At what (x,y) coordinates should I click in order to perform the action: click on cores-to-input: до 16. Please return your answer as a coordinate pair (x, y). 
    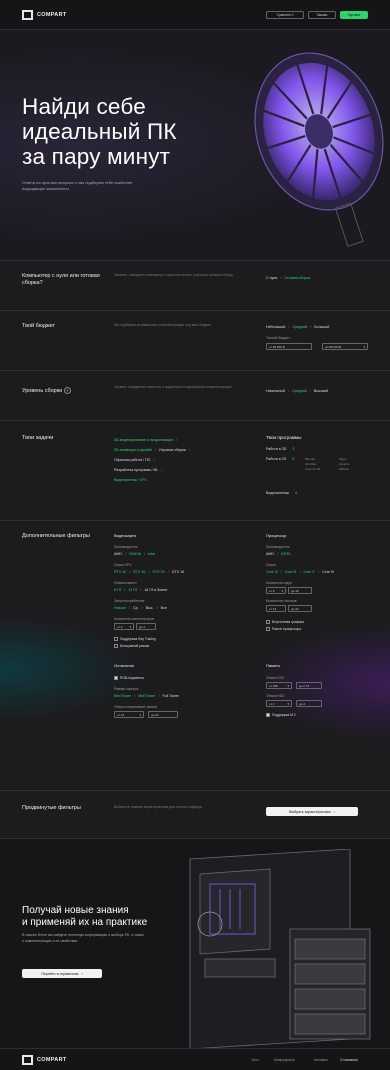
    Looking at the image, I should click on (300, 590).